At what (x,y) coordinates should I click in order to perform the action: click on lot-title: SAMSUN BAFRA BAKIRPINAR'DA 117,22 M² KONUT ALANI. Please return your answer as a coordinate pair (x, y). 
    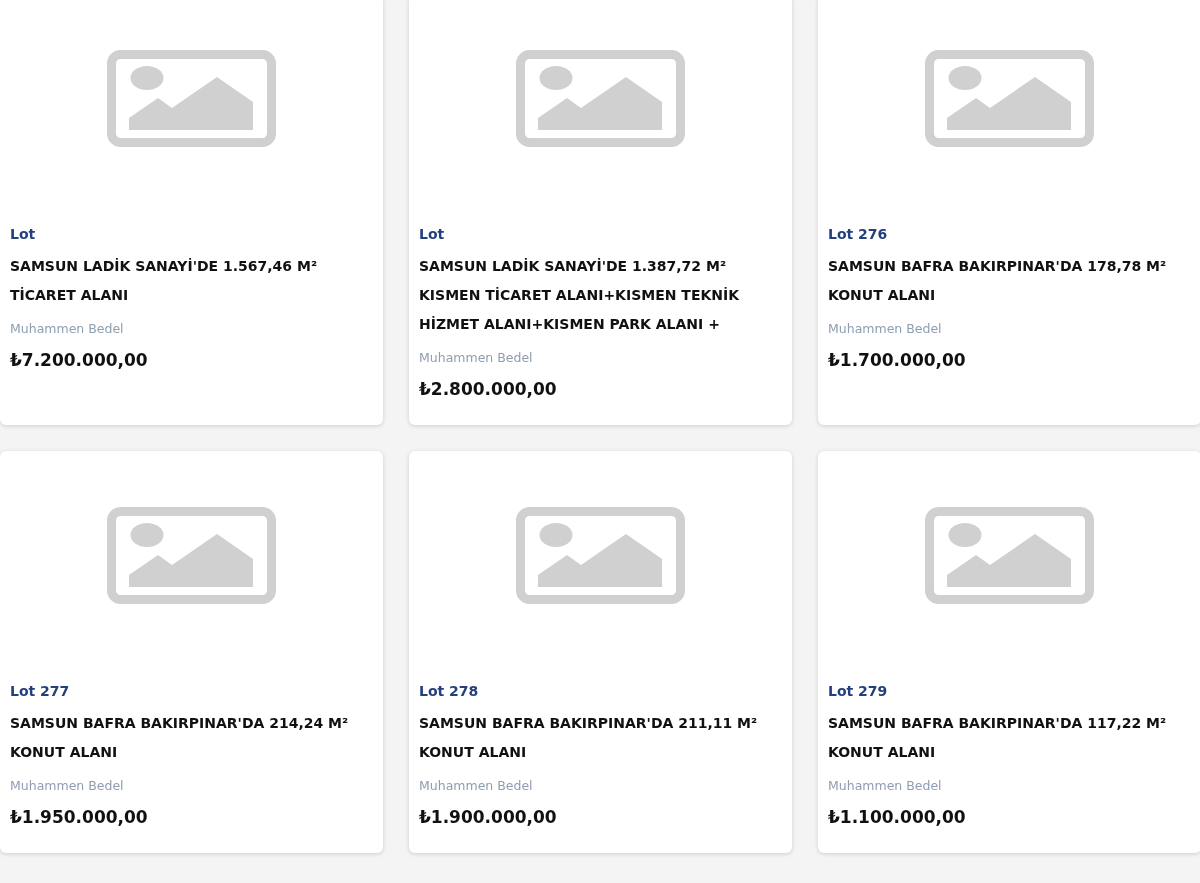
    Looking at the image, I should click on (998, 738).